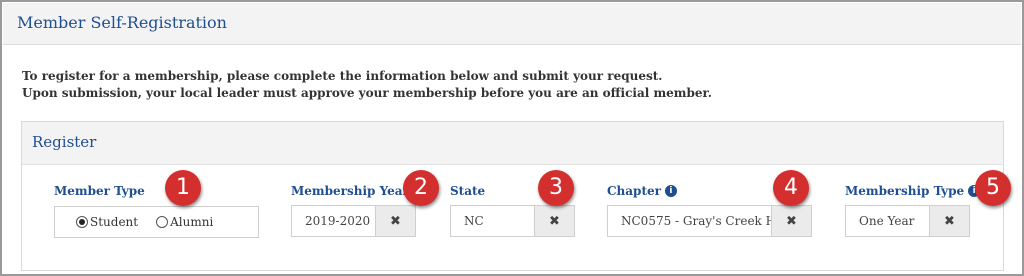 The height and width of the screenshot is (276, 1024). I want to click on member-type-radio-group: Student Alumni, so click(156, 222).